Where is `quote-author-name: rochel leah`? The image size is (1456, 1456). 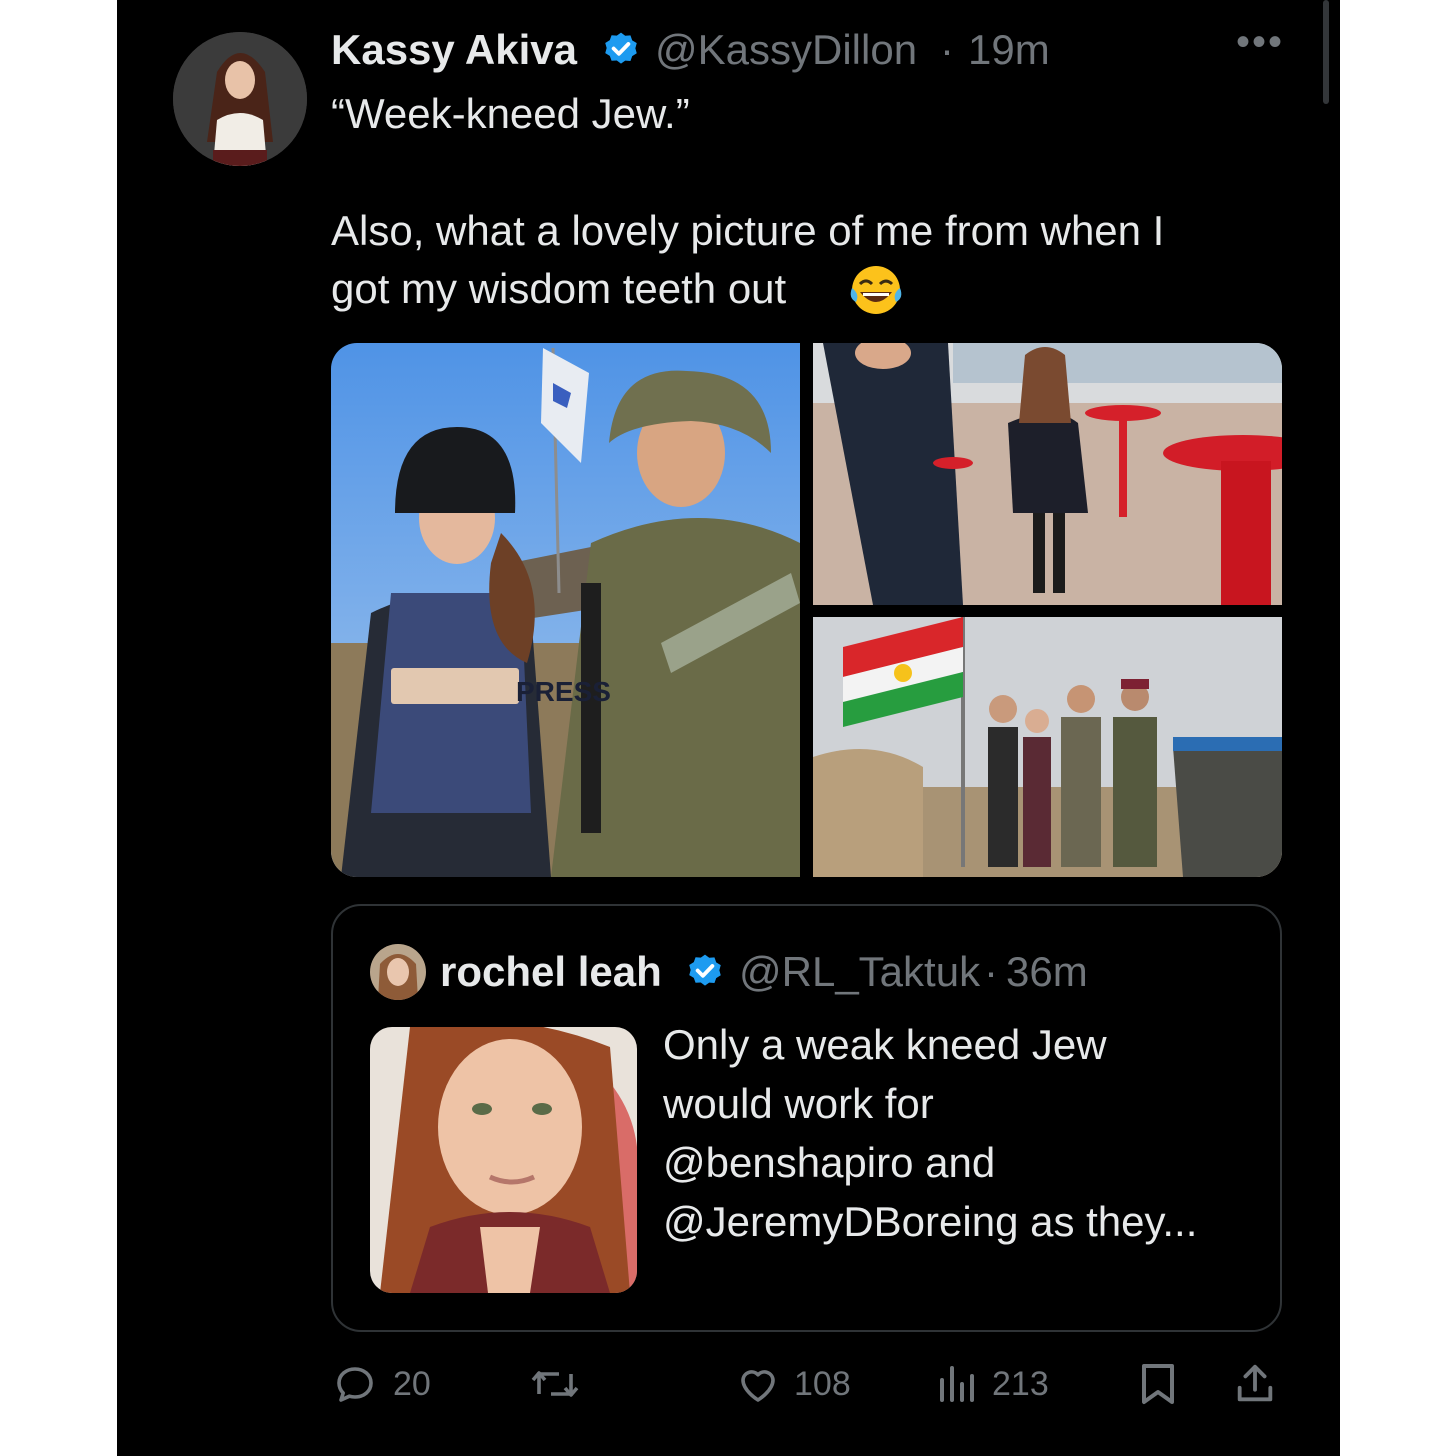 quote-author-name: rochel leah is located at coordinates (551, 972).